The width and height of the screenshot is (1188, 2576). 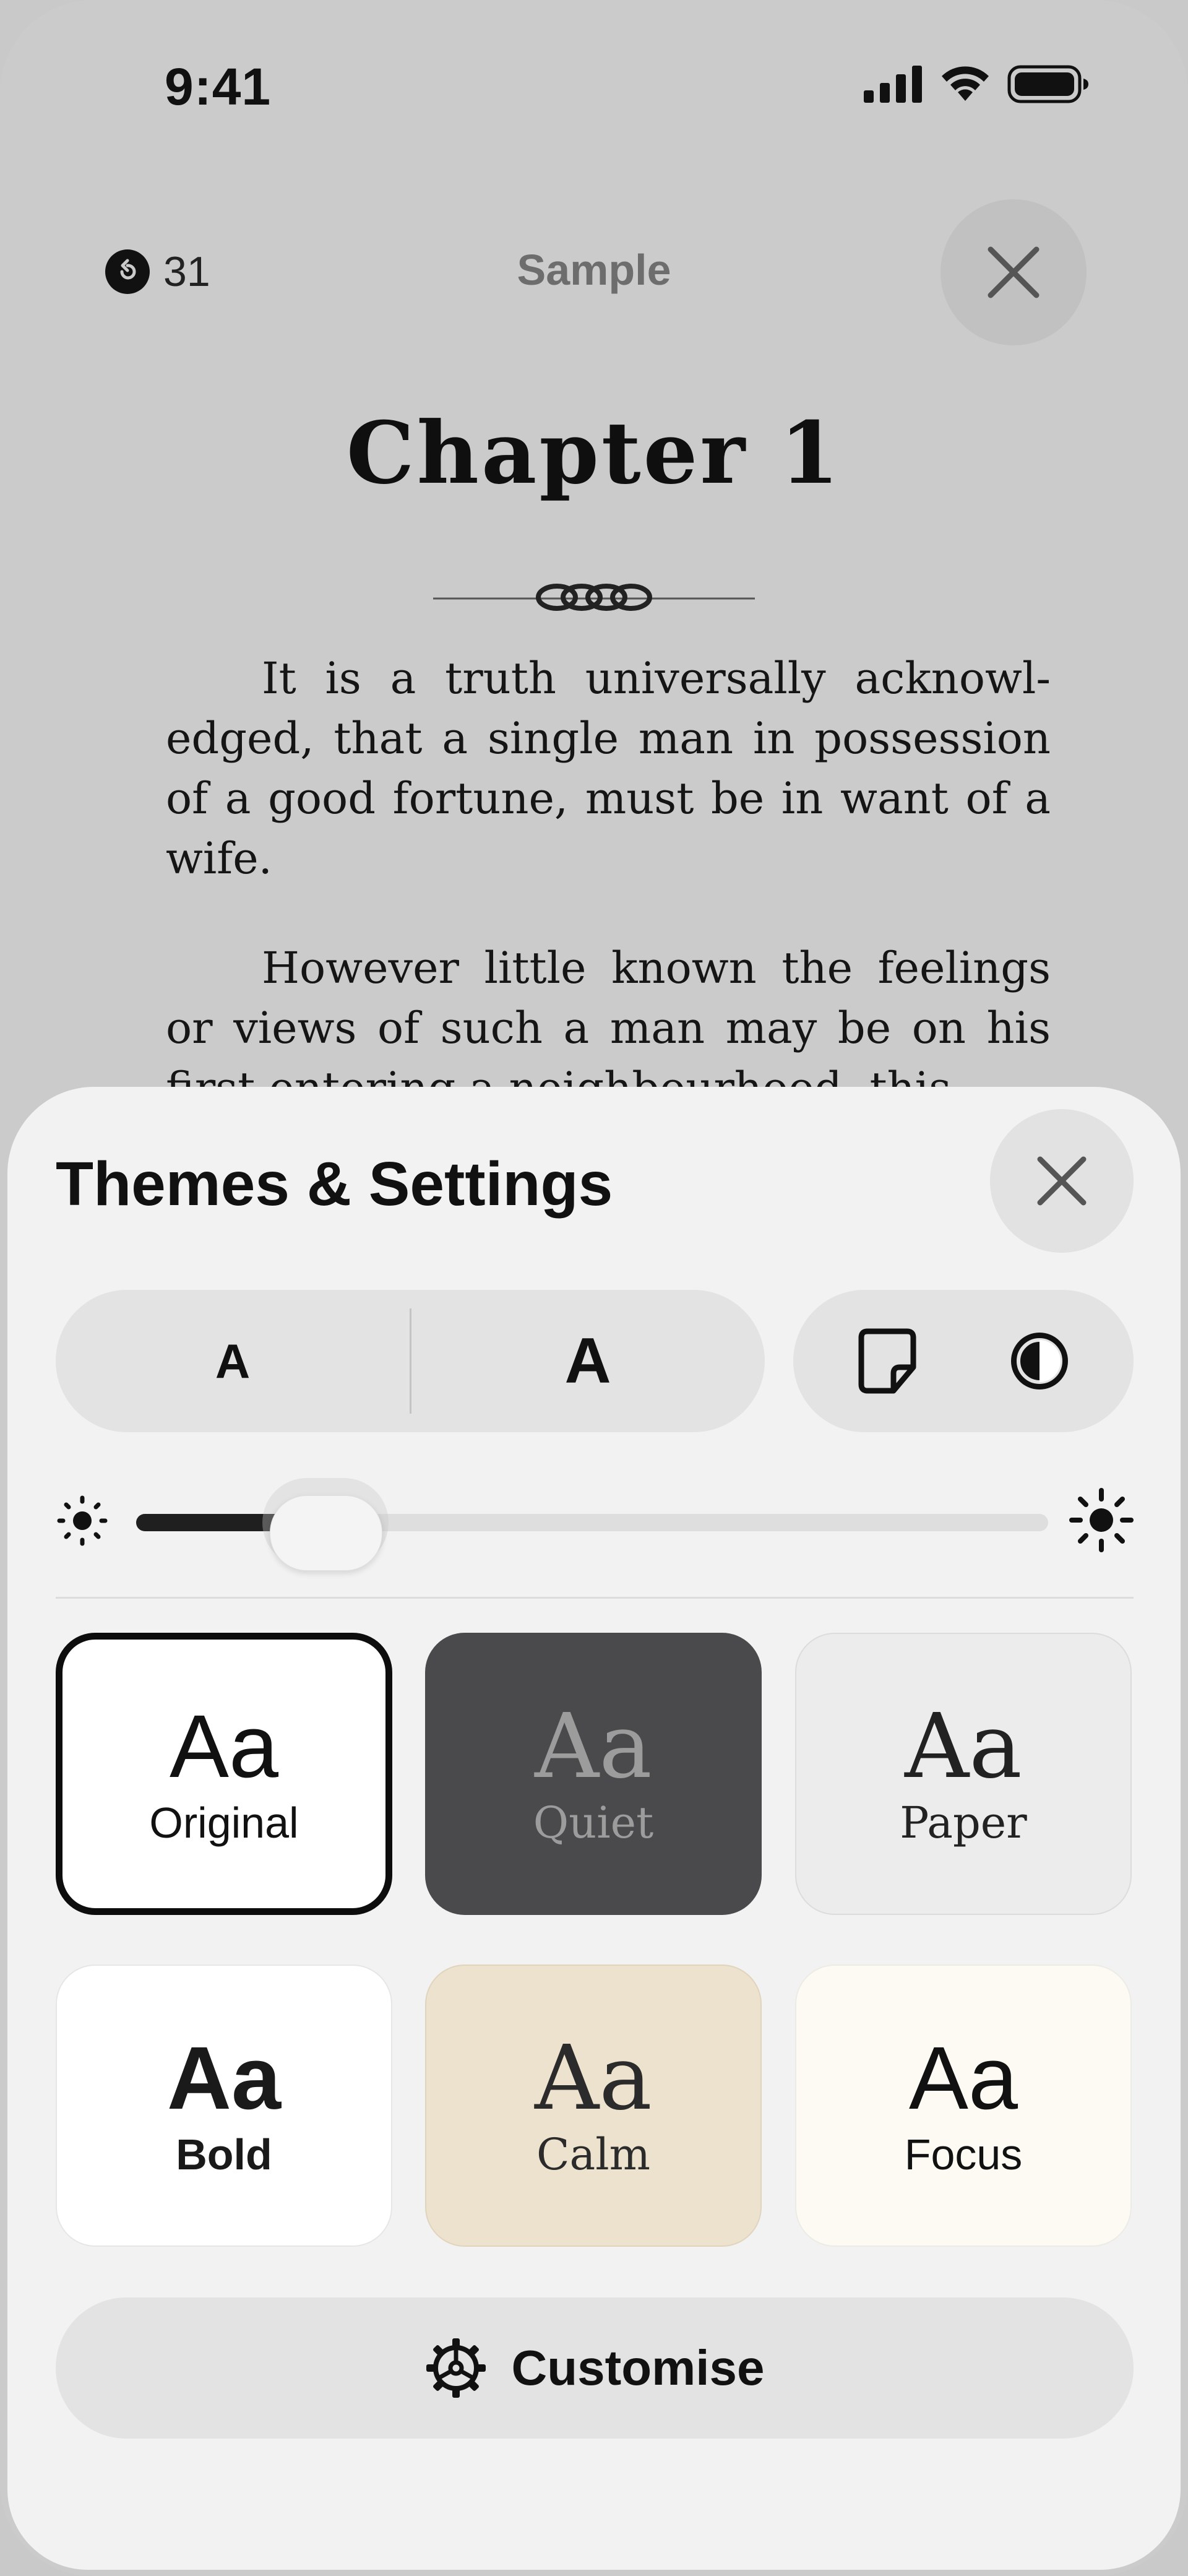 I want to click on brightness-slider, so click(x=595, y=1523).